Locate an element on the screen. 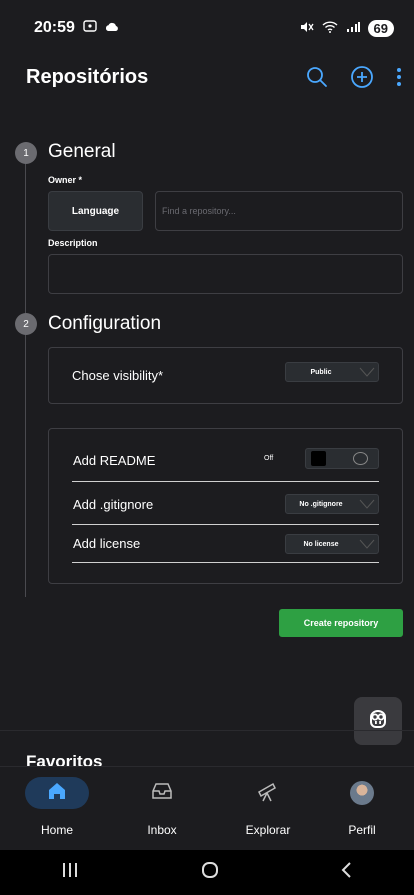  mute-icon is located at coordinates (307, 28).